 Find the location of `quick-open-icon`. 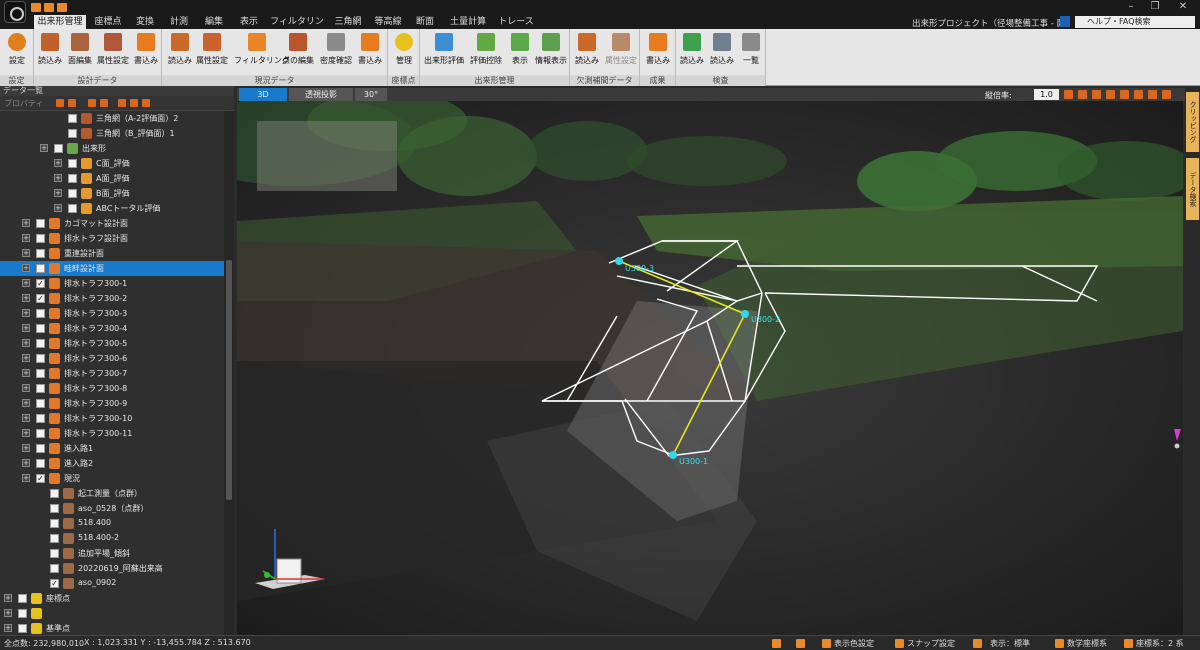

quick-open-icon is located at coordinates (36, 7).